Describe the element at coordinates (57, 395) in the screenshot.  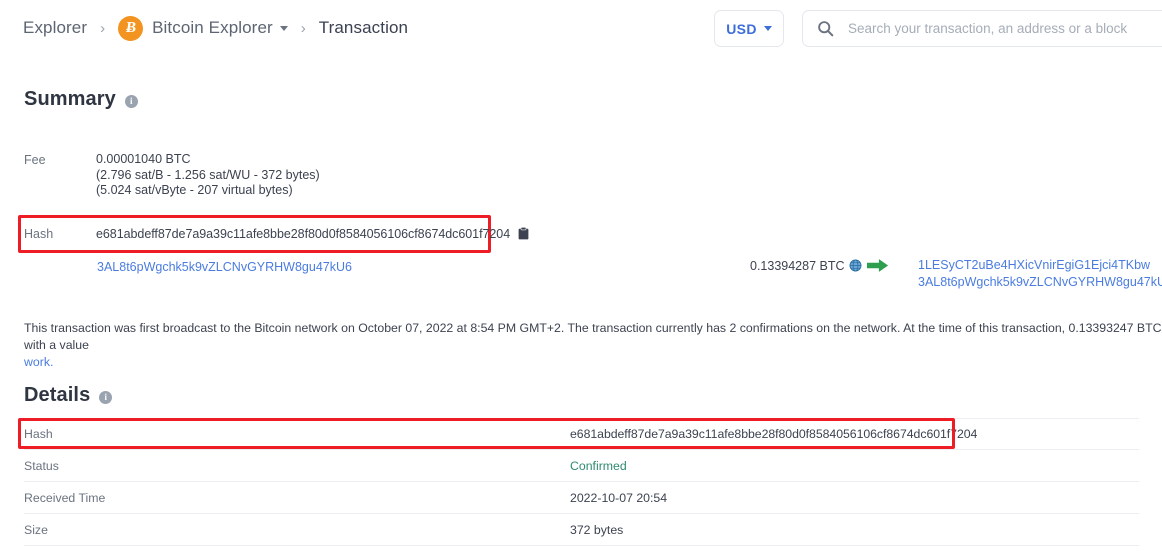
I see `details-title: Details` at that location.